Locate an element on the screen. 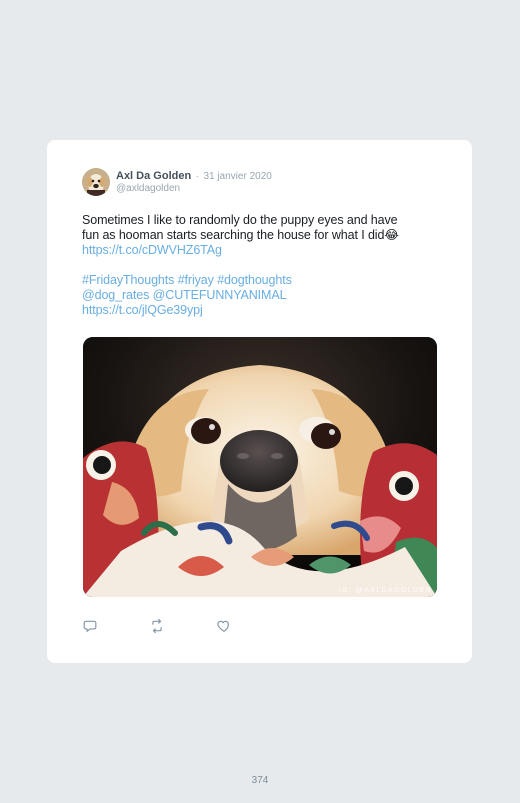 This screenshot has height=803, width=520. mention-dog-rates: @dog_rates is located at coordinates (115, 295).